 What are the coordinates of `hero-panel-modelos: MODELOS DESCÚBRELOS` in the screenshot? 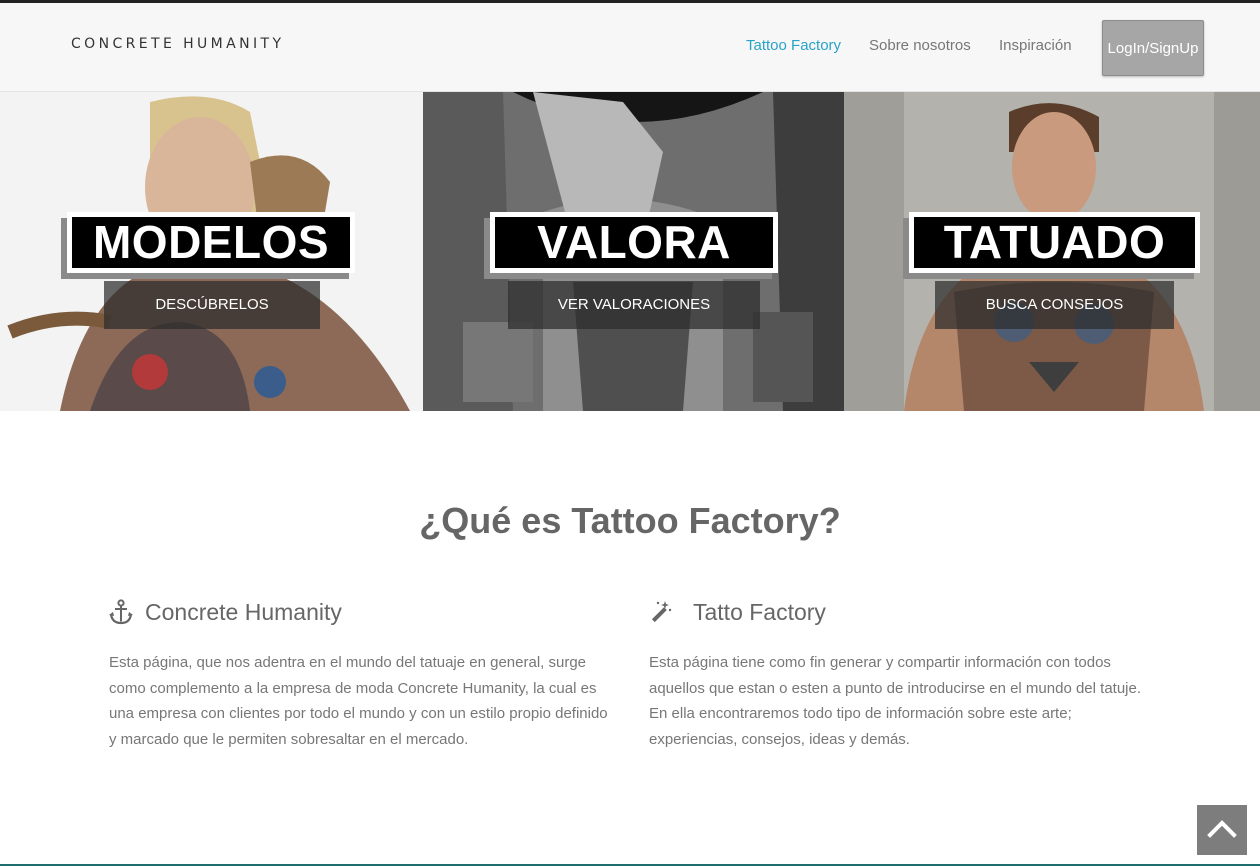 It's located at (211, 251).